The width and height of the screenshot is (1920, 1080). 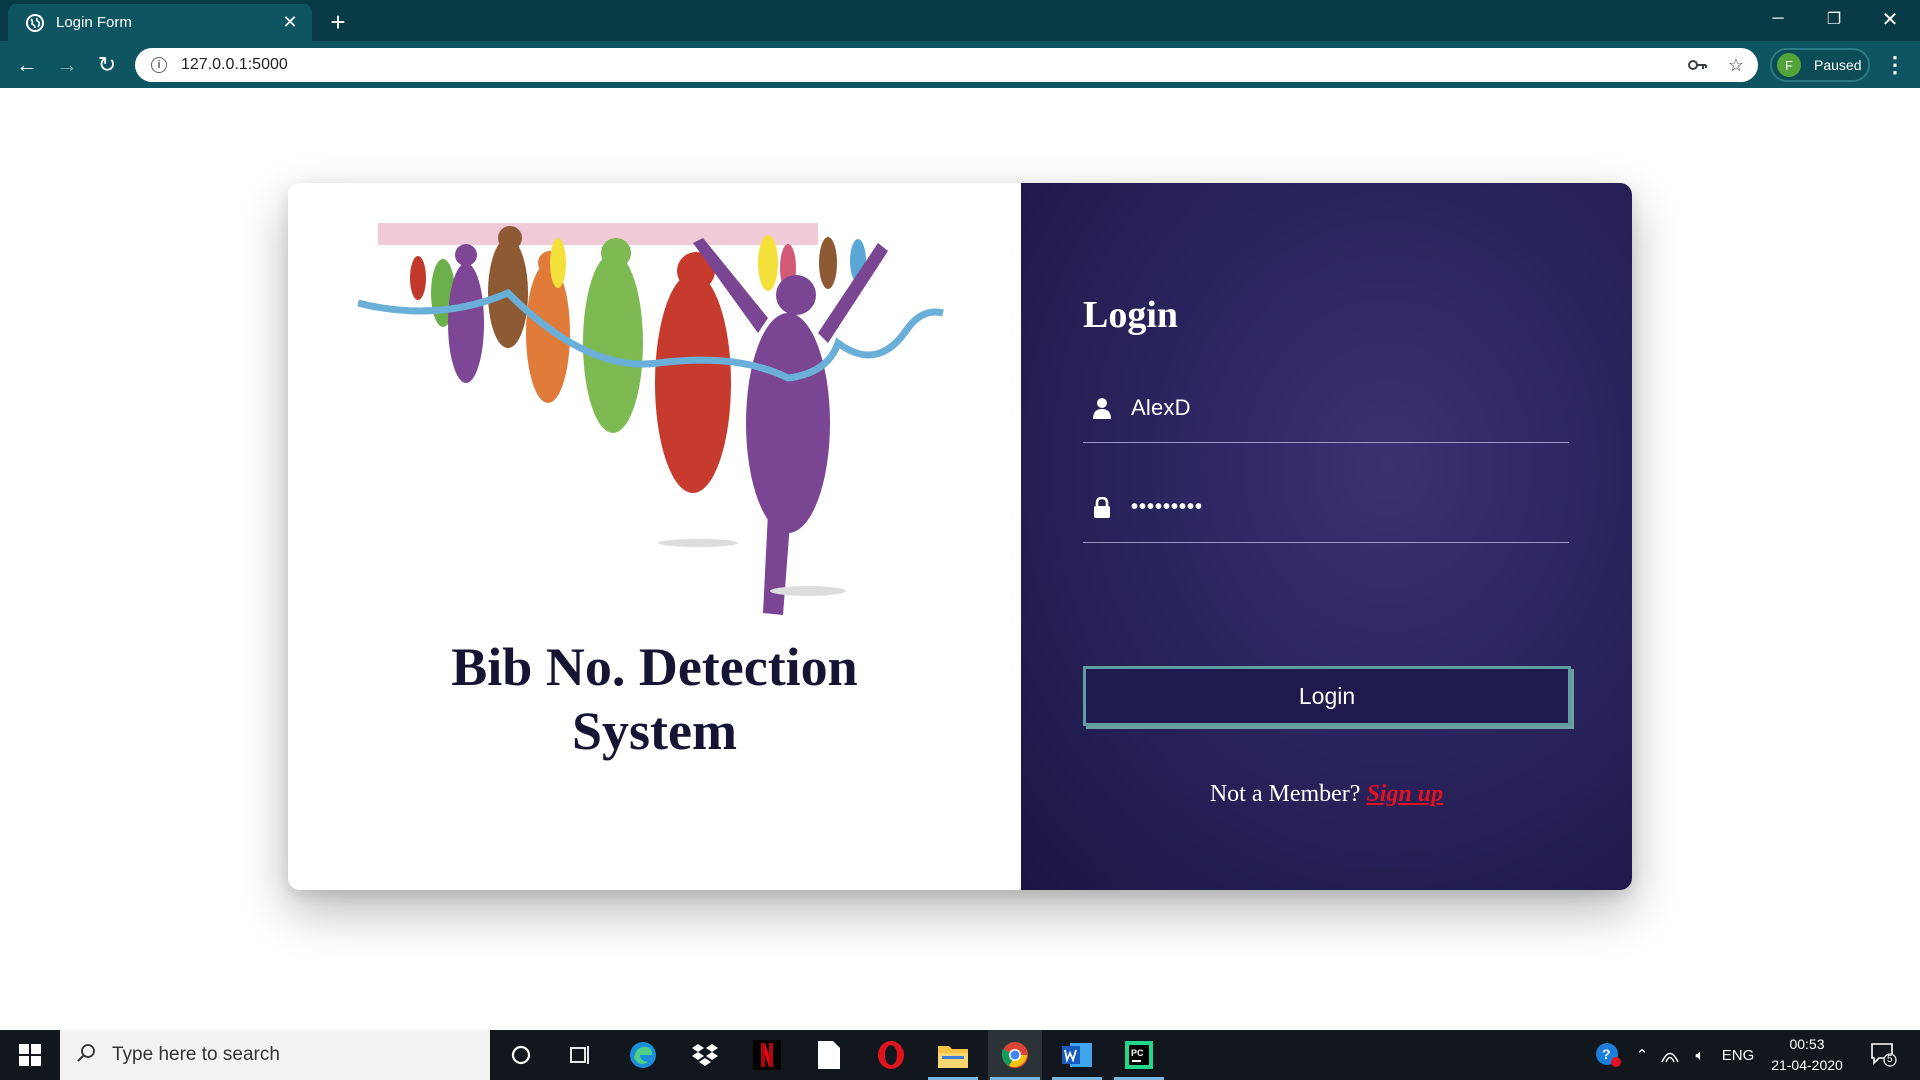 I want to click on tab-title: Login Form, so click(x=94, y=22).